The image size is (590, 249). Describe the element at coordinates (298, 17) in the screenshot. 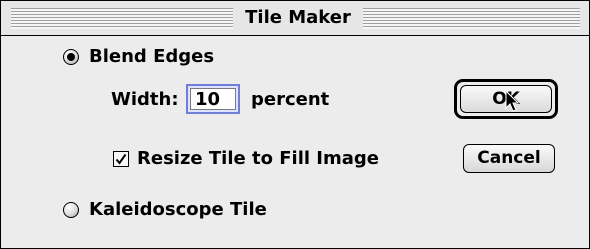

I see `dialog-title: Tile Maker` at that location.